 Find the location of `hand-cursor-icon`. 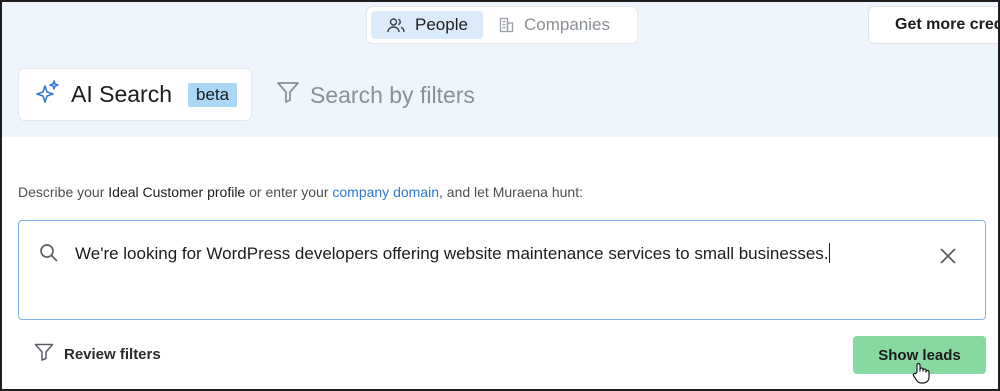

hand-cursor-icon is located at coordinates (921, 375).